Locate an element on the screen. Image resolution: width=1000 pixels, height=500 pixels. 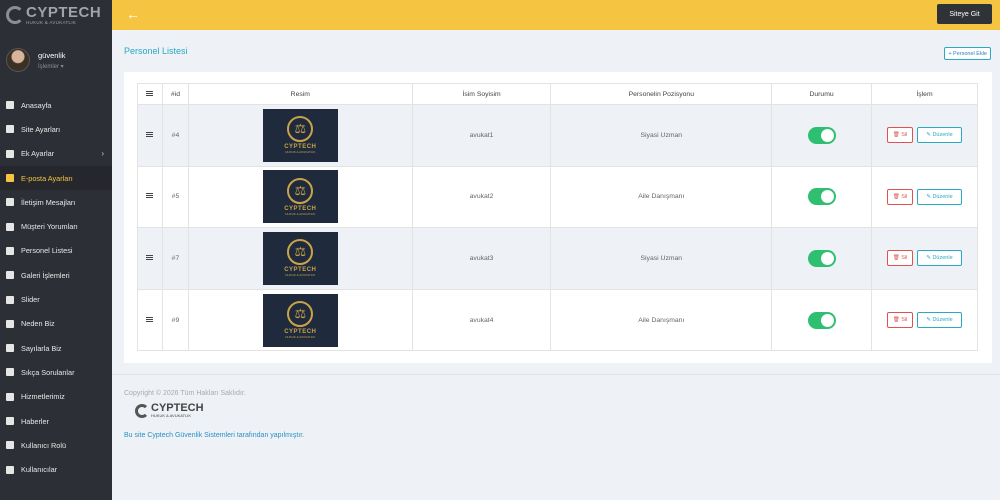
header-actions: İşlem is located at coordinates (924, 94).